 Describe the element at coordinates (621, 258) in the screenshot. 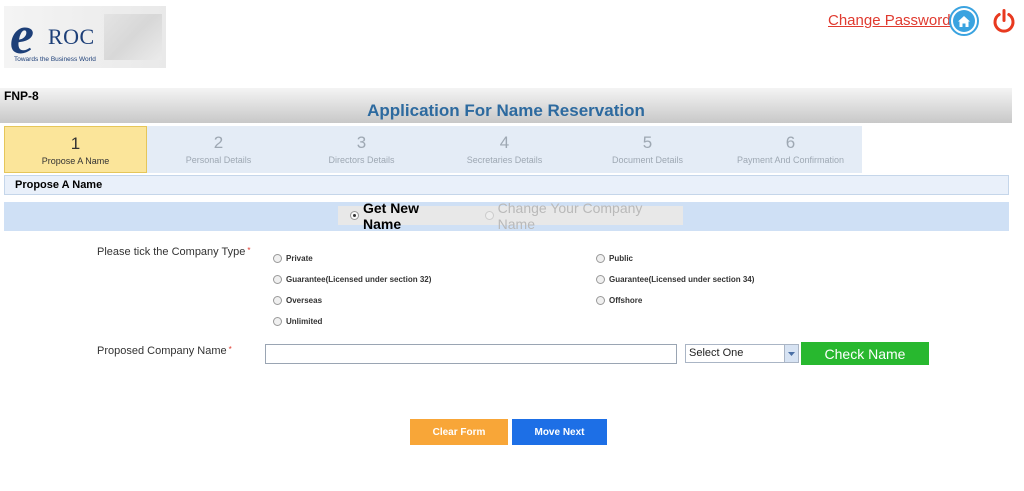

I see `radio-label: Public` at that location.